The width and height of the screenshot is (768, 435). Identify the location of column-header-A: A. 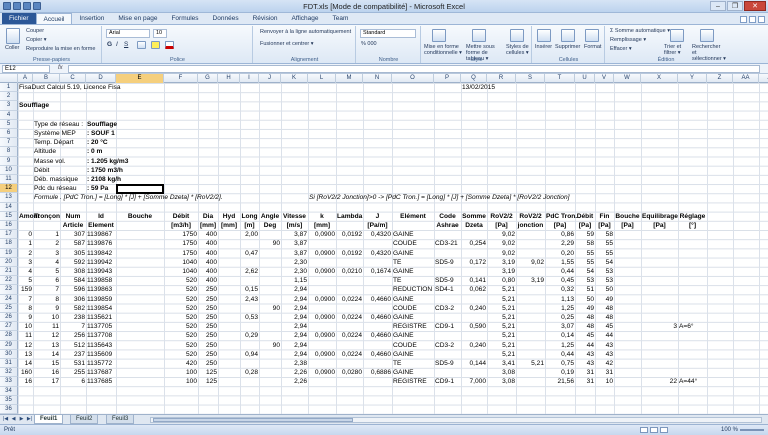
(25, 78).